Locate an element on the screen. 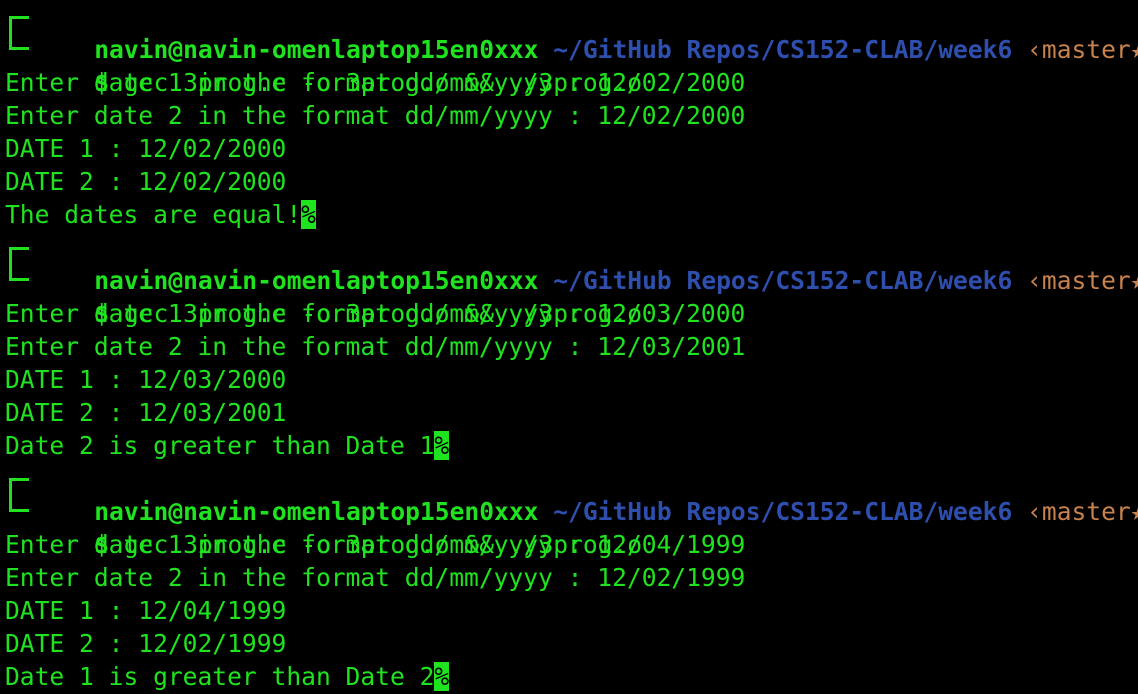 This screenshot has width=1138, height=694. output-result-line: The dates are equal!% is located at coordinates (570, 214).